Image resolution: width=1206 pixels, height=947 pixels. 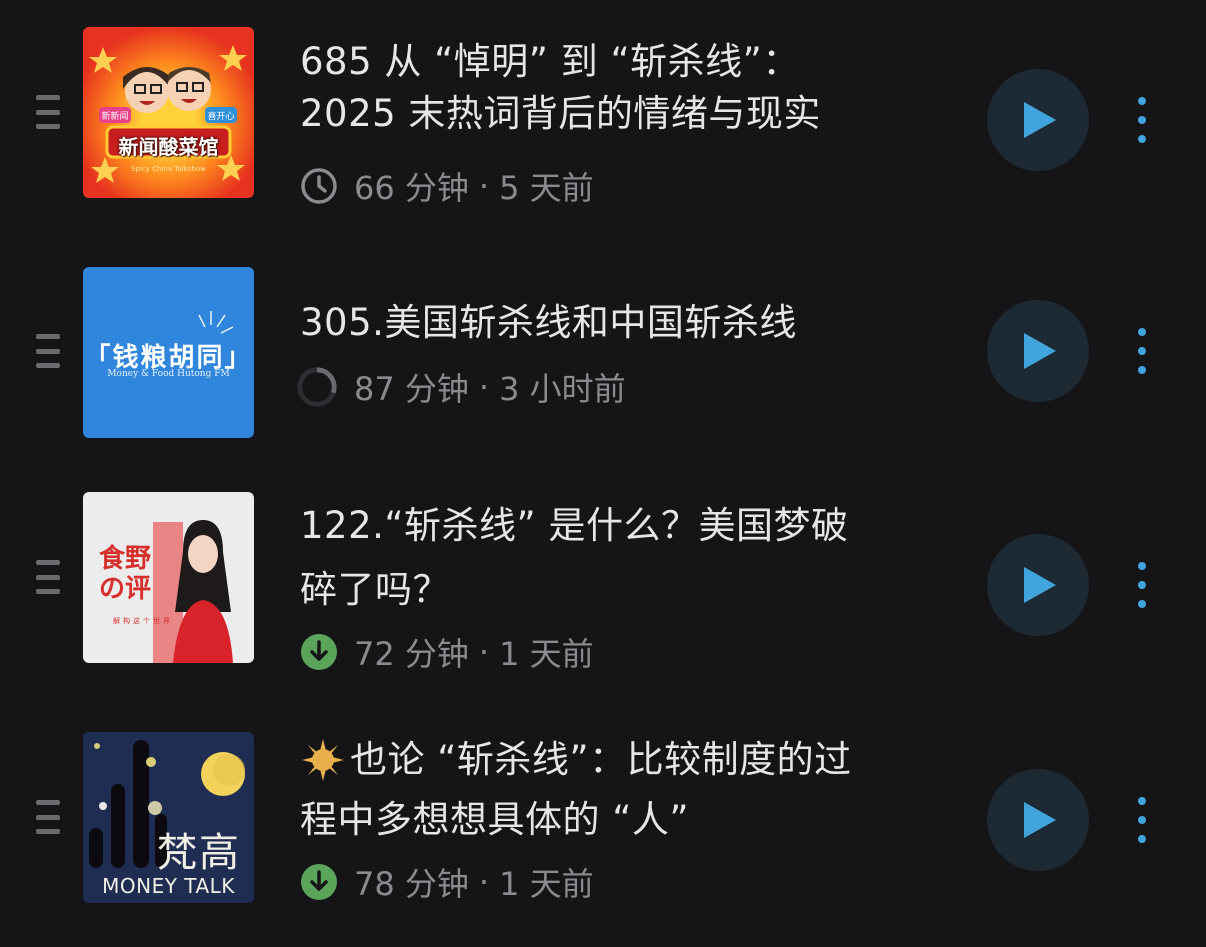 What do you see at coordinates (168, 352) in the screenshot?
I see `podcast-artwork: 「钱粮胡同」 Money & Food Hutong FM` at bounding box center [168, 352].